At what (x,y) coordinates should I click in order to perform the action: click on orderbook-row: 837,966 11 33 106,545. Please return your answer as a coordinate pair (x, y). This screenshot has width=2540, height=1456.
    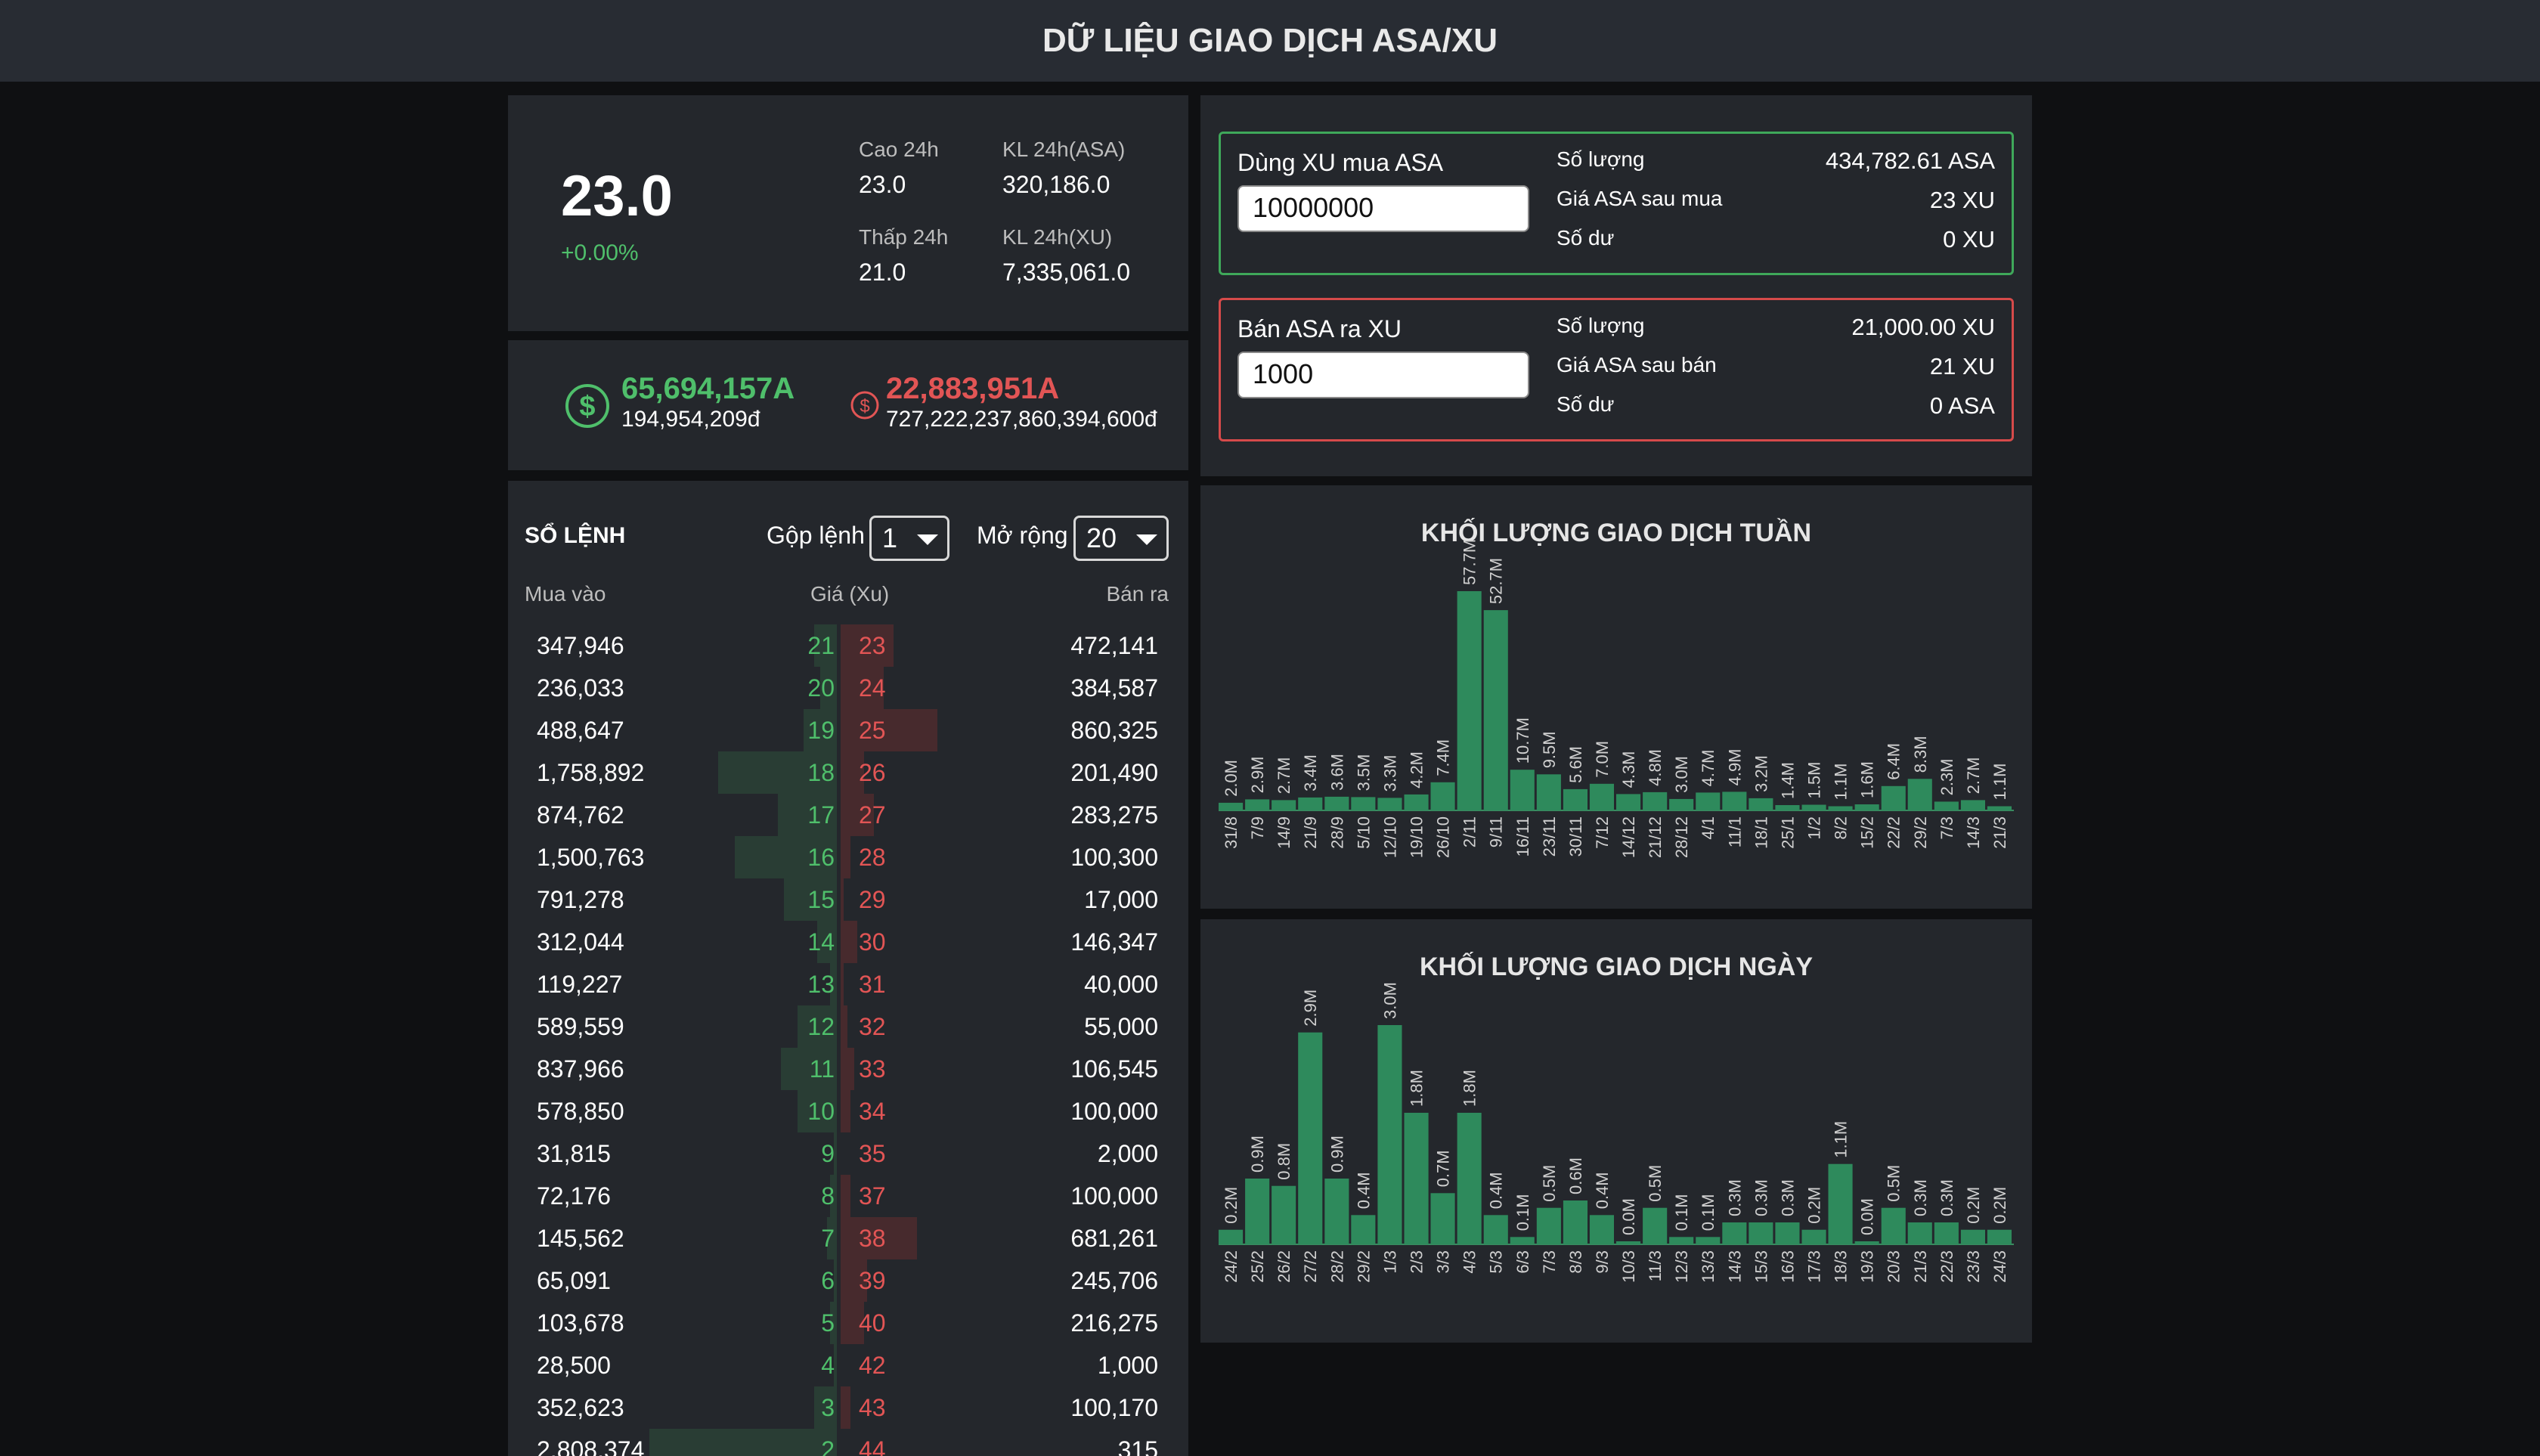
    Looking at the image, I should click on (848, 1069).